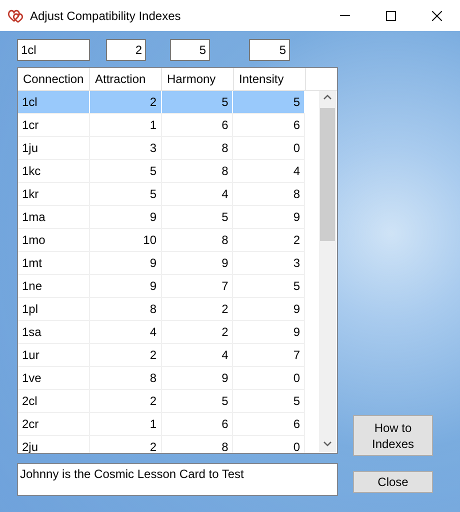 The image size is (460, 512). I want to click on table-row: 1sa 4 2 9, so click(161, 332).